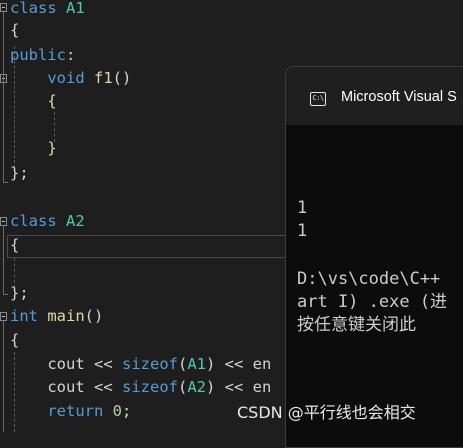 The image size is (463, 448). I want to click on console-output-line: D:\vs\code\C++, so click(369, 279).